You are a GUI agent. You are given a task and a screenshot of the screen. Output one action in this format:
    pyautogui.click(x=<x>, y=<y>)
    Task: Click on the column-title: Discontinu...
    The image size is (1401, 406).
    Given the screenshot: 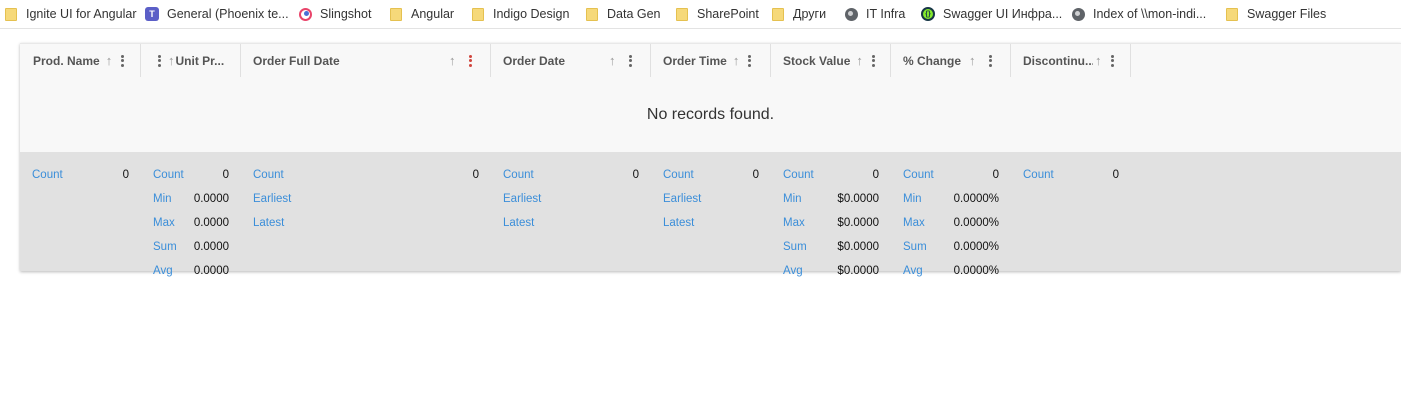 What is the action you would take?
    pyautogui.click(x=1058, y=60)
    